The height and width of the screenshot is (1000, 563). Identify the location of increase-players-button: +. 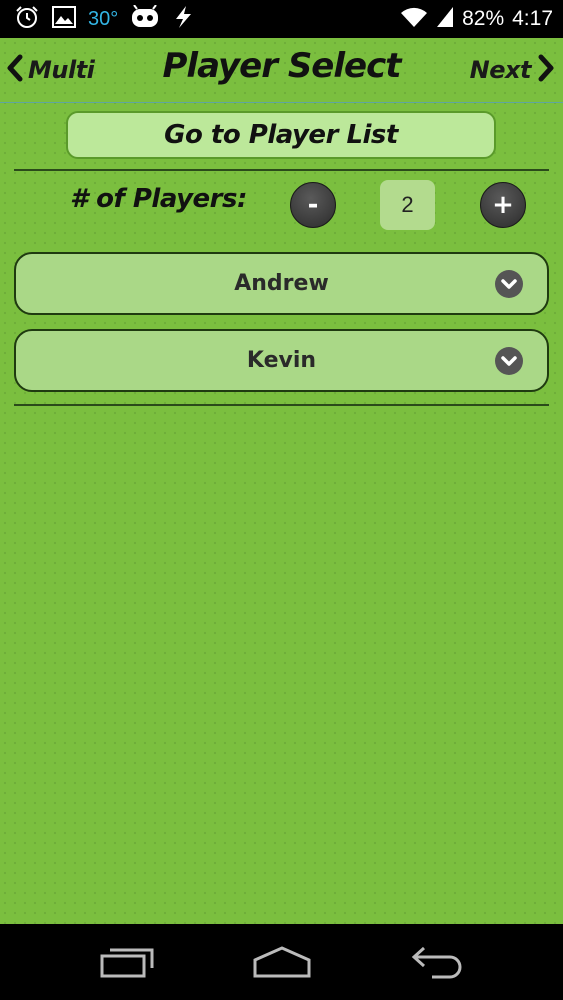
(503, 205).